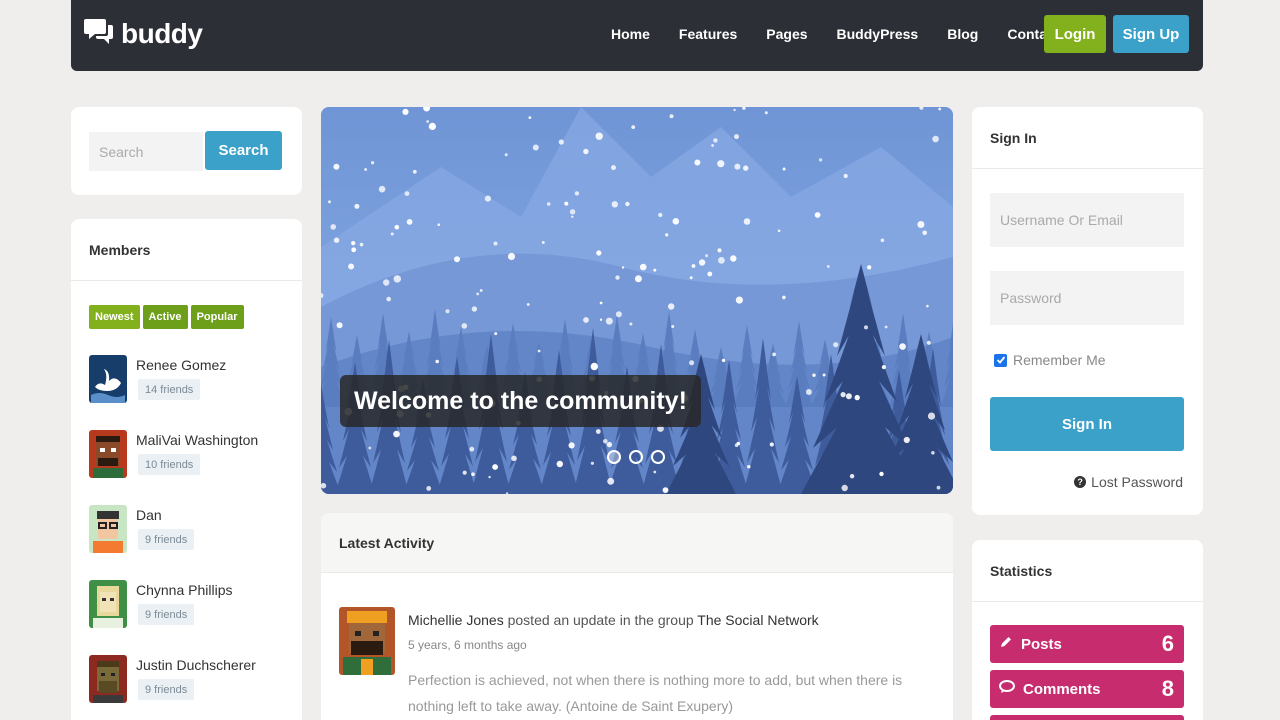  What do you see at coordinates (149, 515) in the screenshot?
I see `member-name: Dan` at bounding box center [149, 515].